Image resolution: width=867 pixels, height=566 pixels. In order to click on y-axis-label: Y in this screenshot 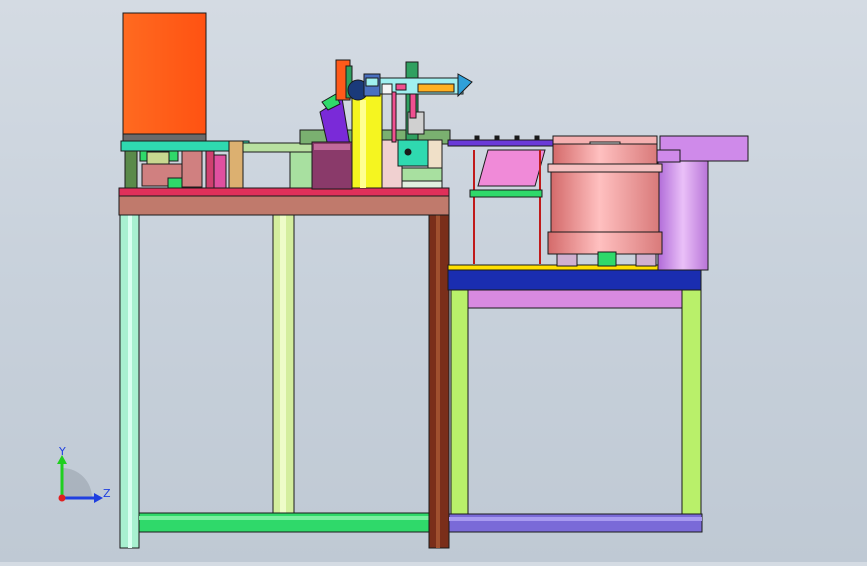, I will do `click(62, 451)`.